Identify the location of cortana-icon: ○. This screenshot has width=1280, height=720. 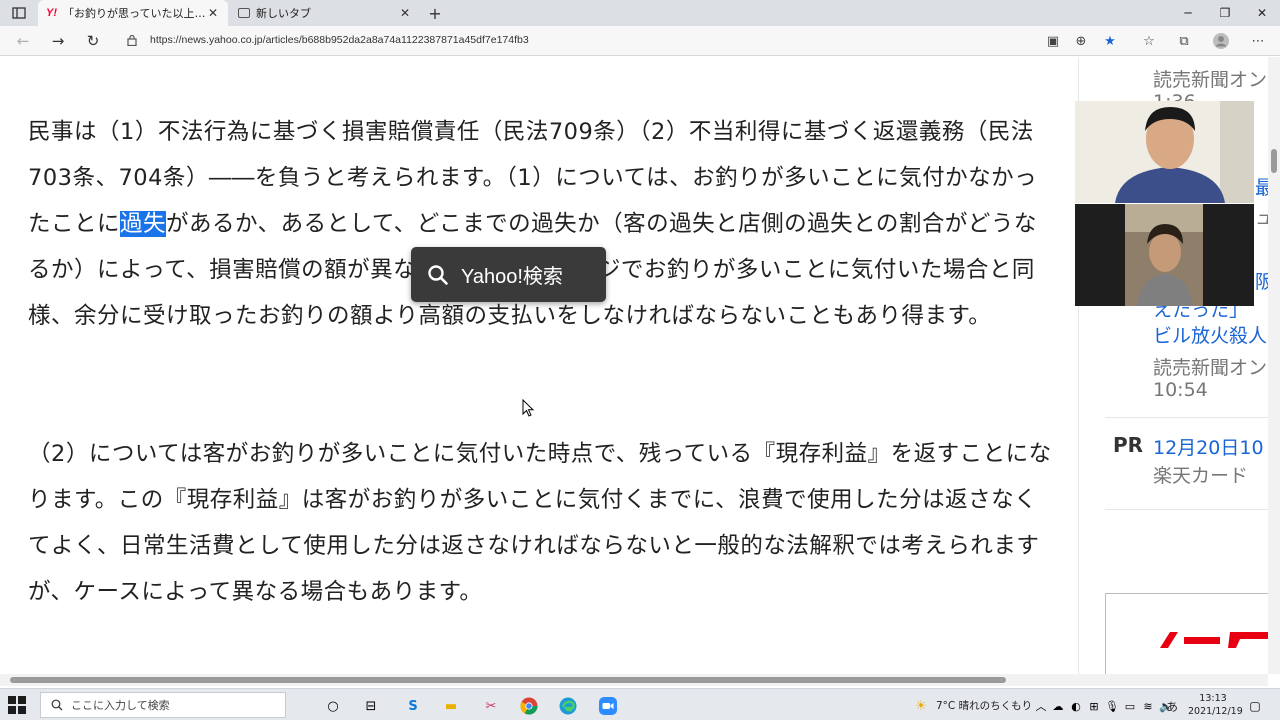
(333, 706).